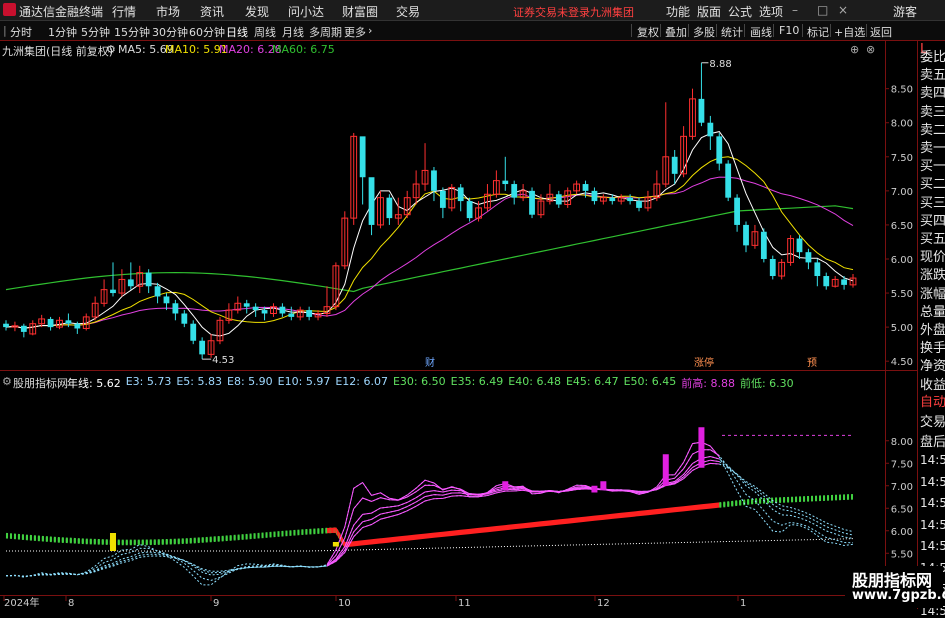 The width and height of the screenshot is (945, 618). I want to click on menu-faxian: 发现, so click(257, 11).